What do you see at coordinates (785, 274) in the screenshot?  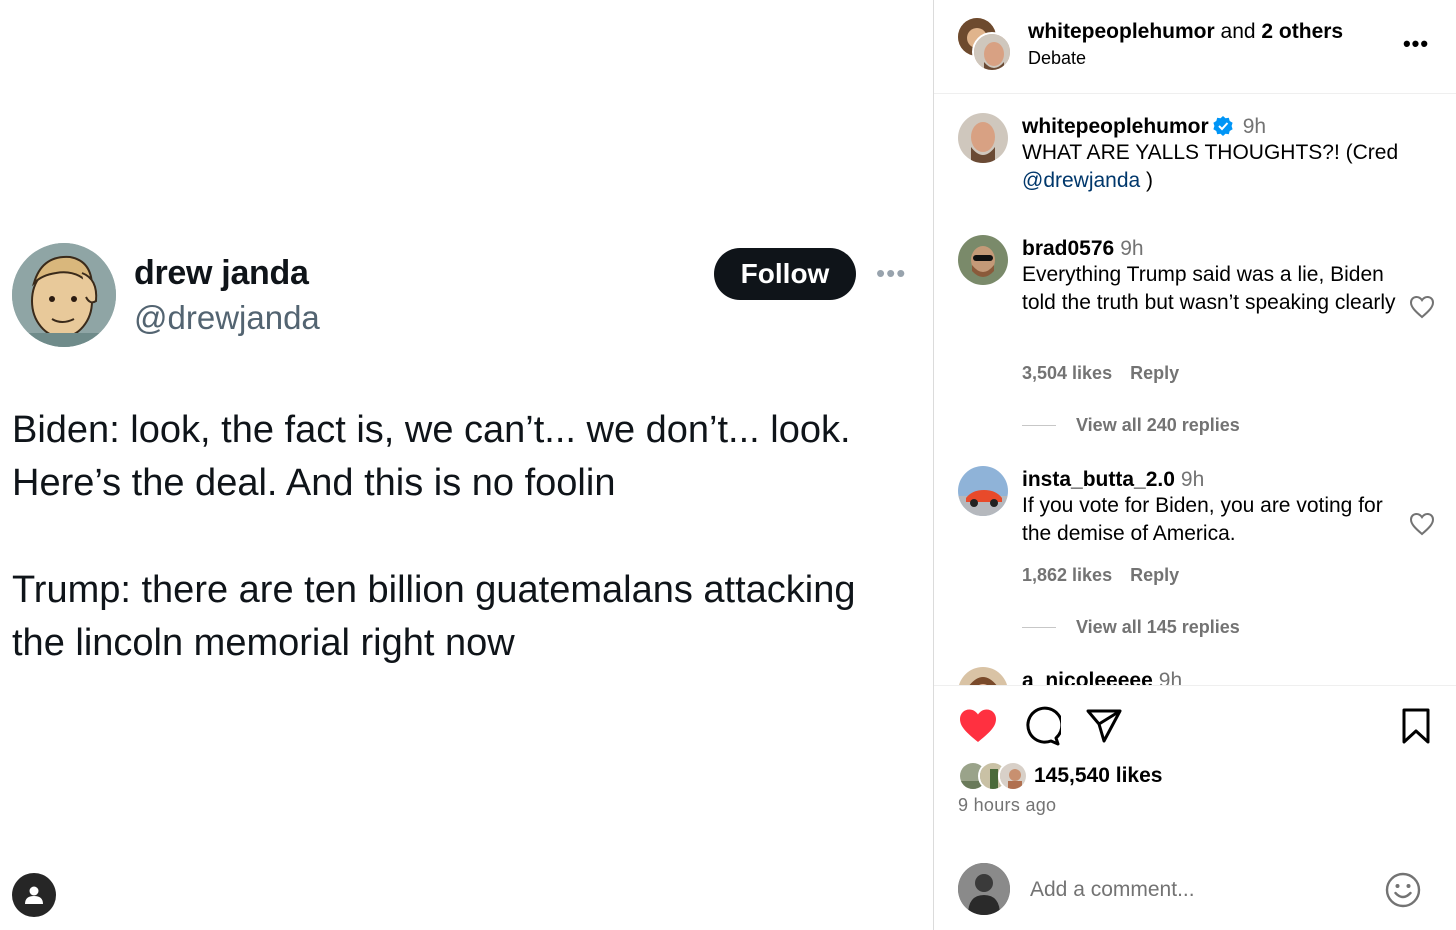 I see `follow-button: Follow` at bounding box center [785, 274].